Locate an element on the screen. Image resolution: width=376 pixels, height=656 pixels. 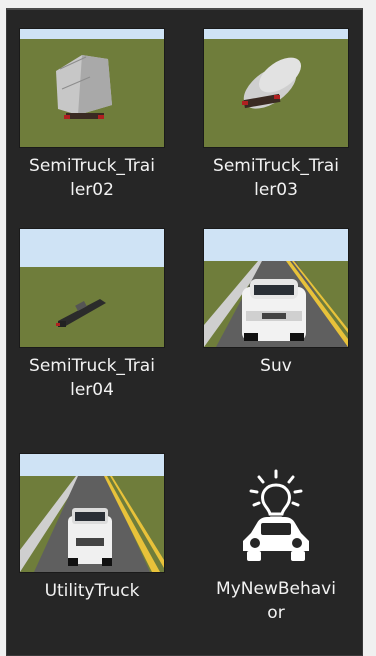
asset-tile-suv: Suv is located at coordinates (276, 303).